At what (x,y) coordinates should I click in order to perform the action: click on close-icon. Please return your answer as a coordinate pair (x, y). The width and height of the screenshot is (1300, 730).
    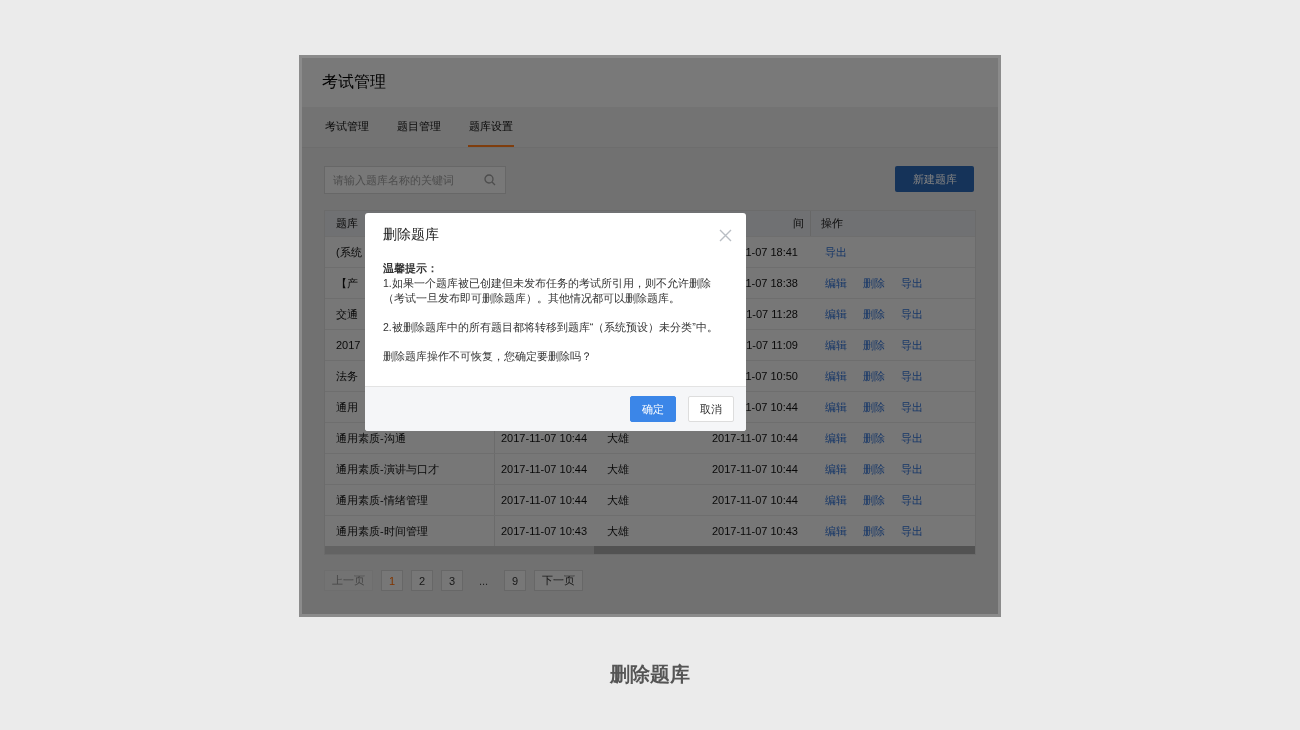
    Looking at the image, I should click on (725, 235).